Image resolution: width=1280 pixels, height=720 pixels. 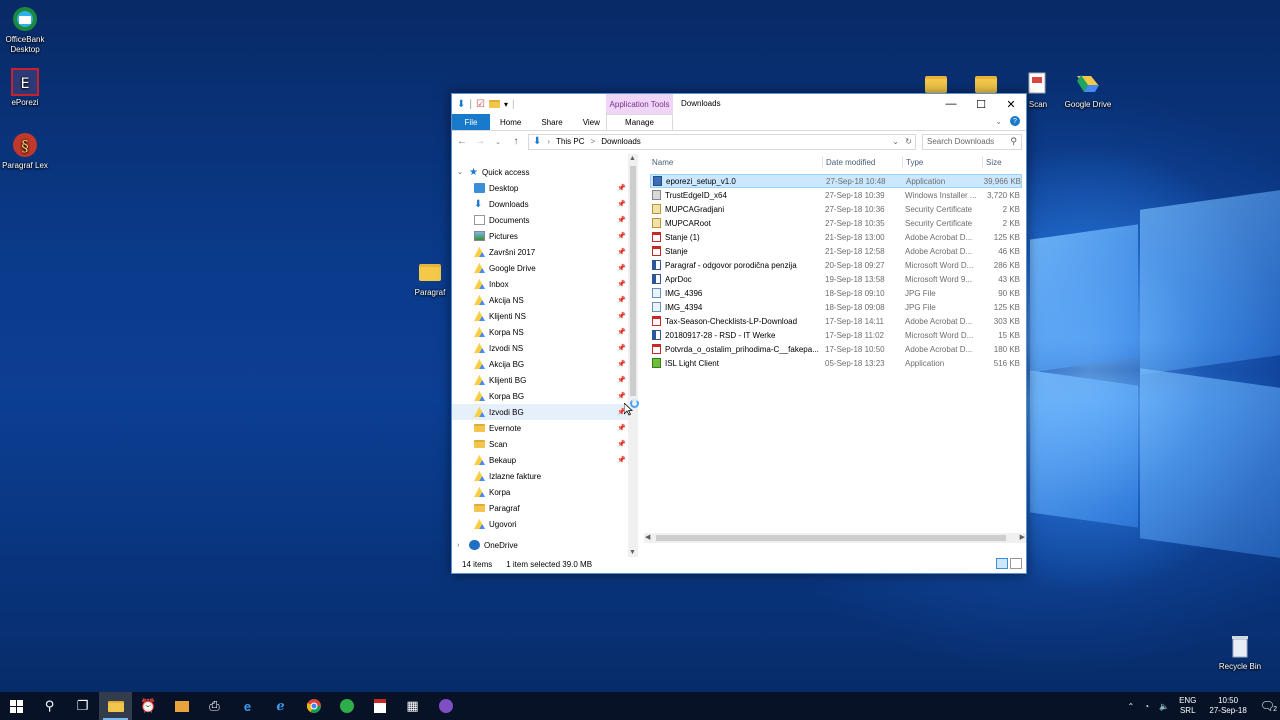 I want to click on tab-view: View, so click(x=591, y=122).